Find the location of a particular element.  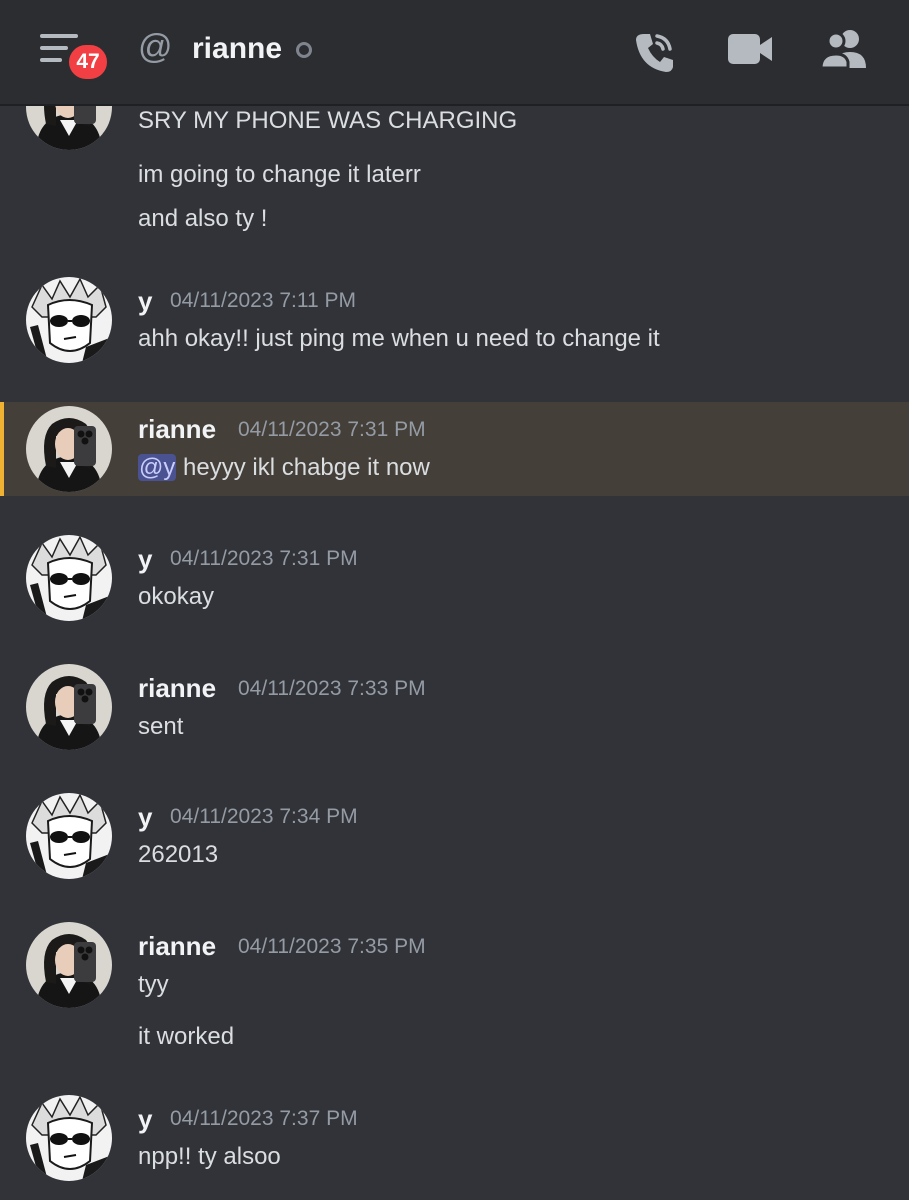

message-text: SRY MY PHONE WAS CHARGING is located at coordinates (328, 120).